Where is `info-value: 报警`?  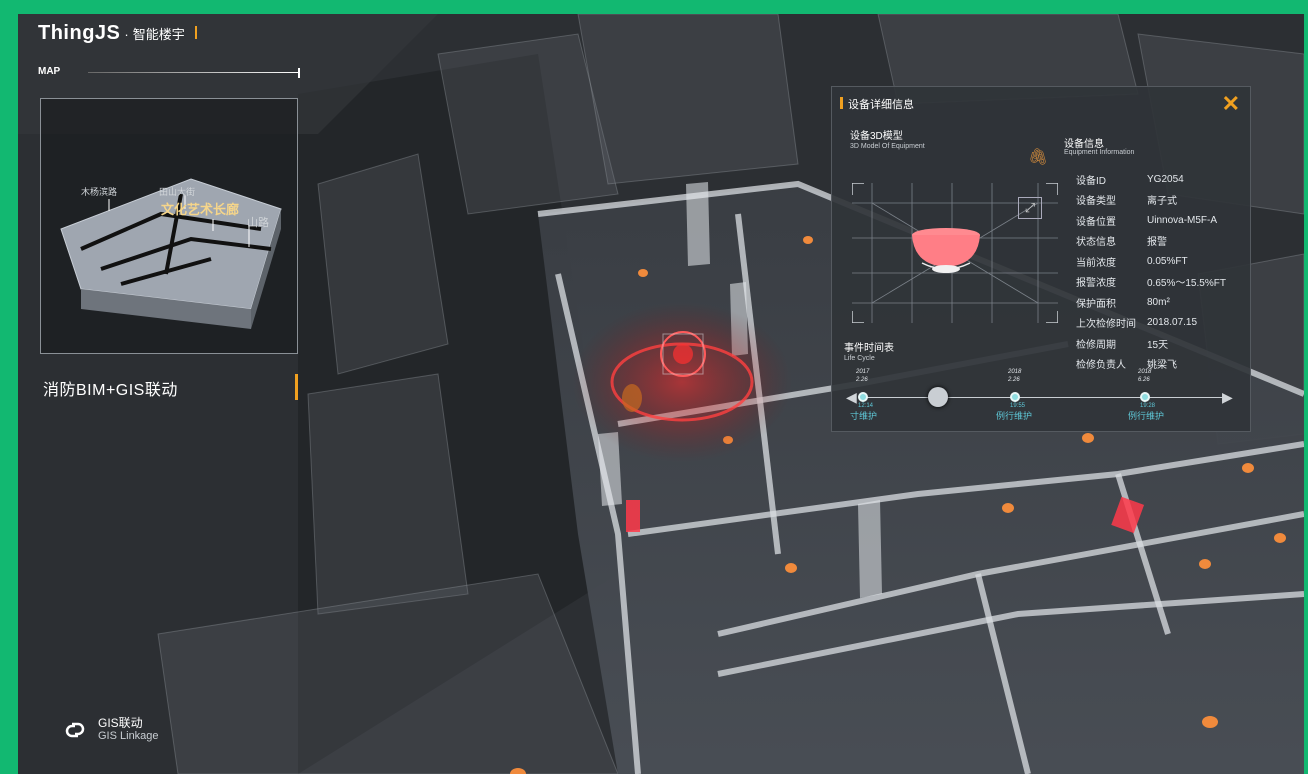 info-value: 报警 is located at coordinates (1157, 243).